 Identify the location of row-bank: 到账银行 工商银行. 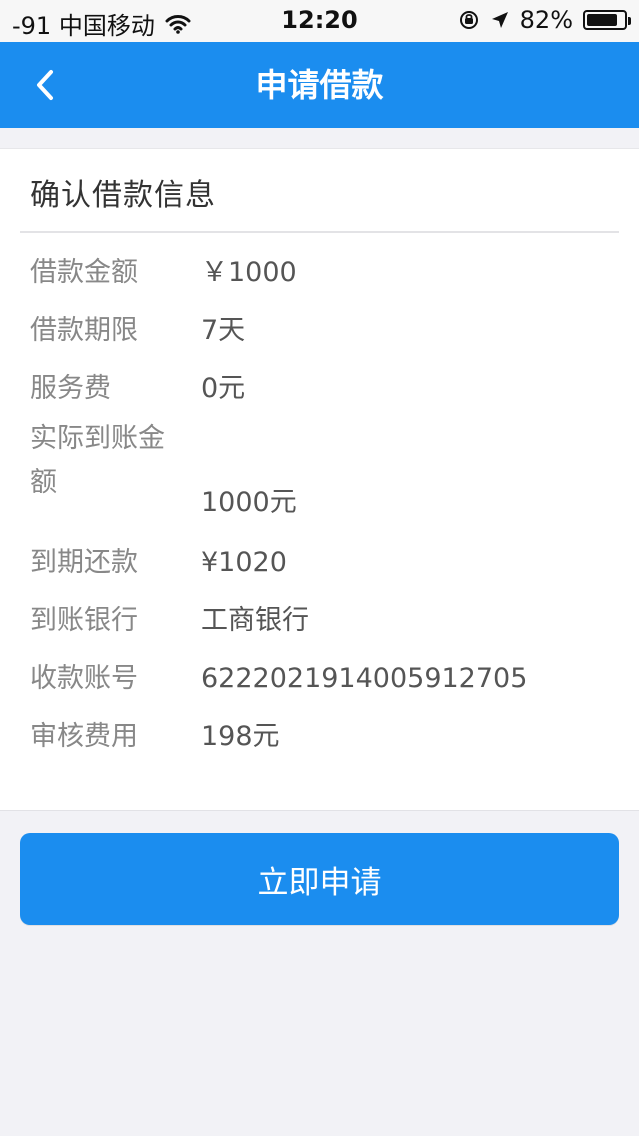
(319, 618).